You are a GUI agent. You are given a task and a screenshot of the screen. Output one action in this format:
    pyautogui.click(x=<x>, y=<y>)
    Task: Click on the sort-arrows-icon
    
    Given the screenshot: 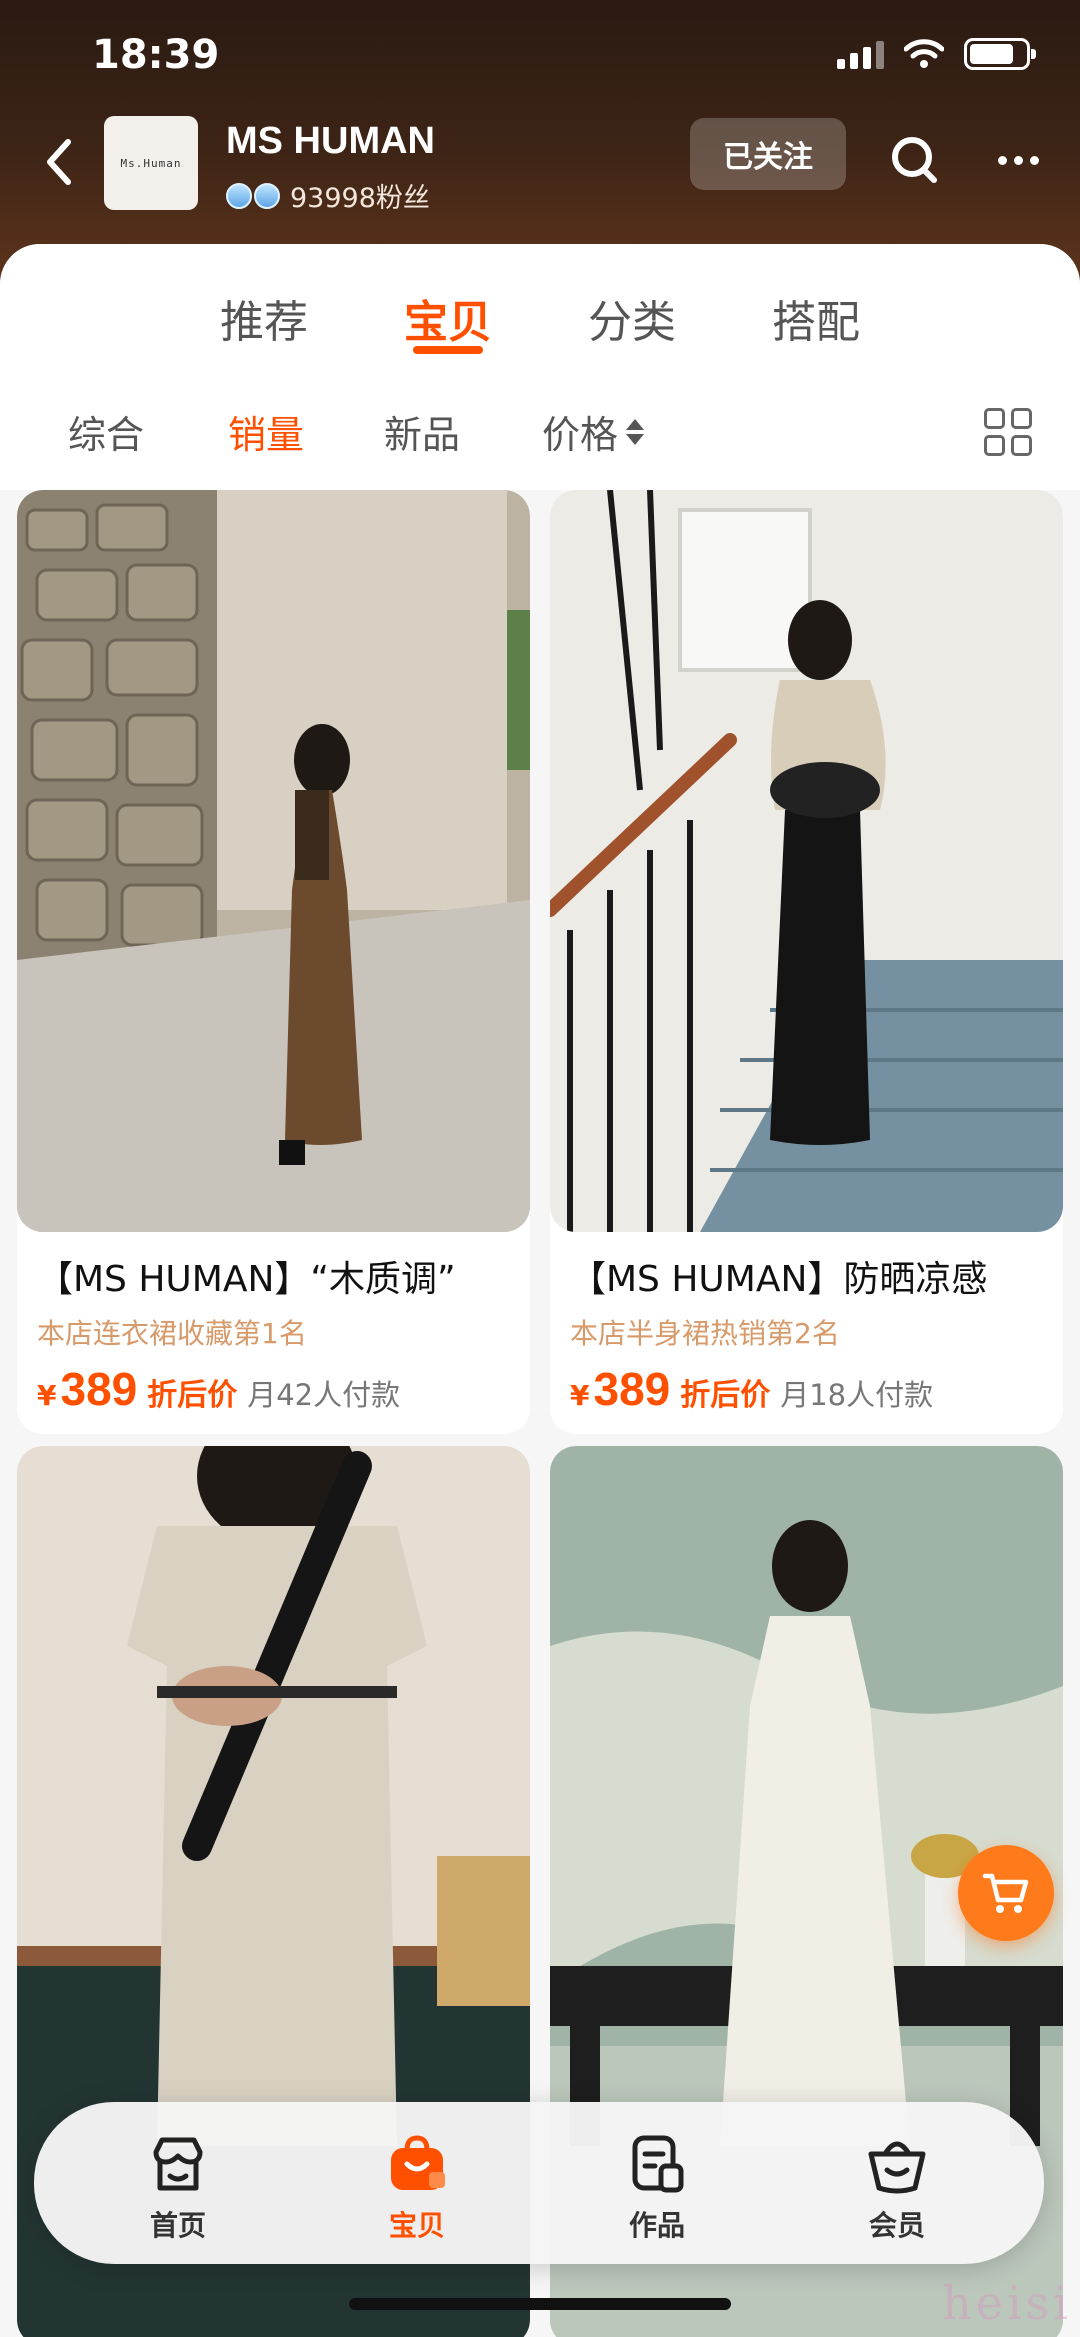 What is the action you would take?
    pyautogui.click(x=635, y=431)
    